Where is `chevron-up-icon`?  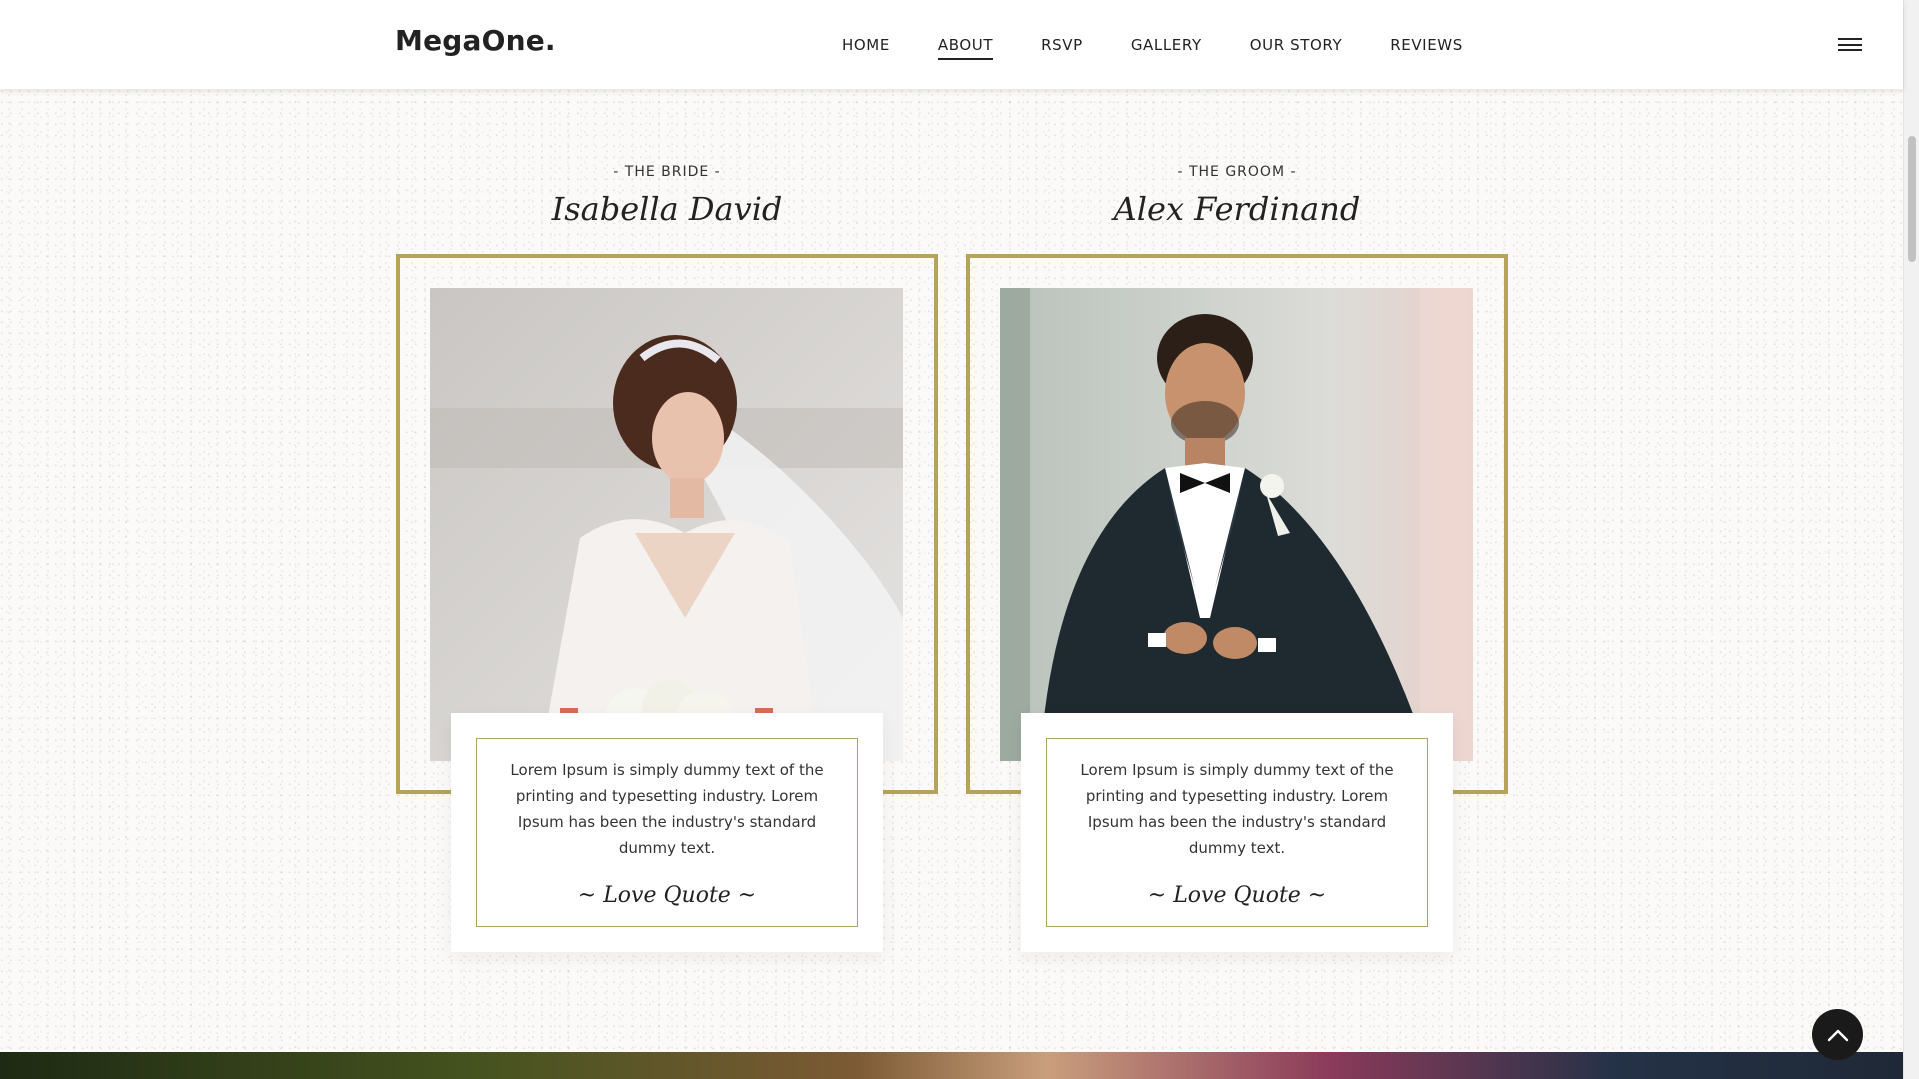 chevron-up-icon is located at coordinates (1837, 1035).